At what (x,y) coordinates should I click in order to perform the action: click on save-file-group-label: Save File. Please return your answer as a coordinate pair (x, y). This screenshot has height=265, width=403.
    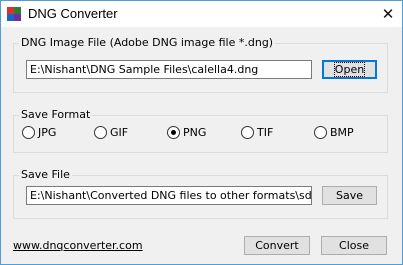
    Looking at the image, I should click on (45, 174).